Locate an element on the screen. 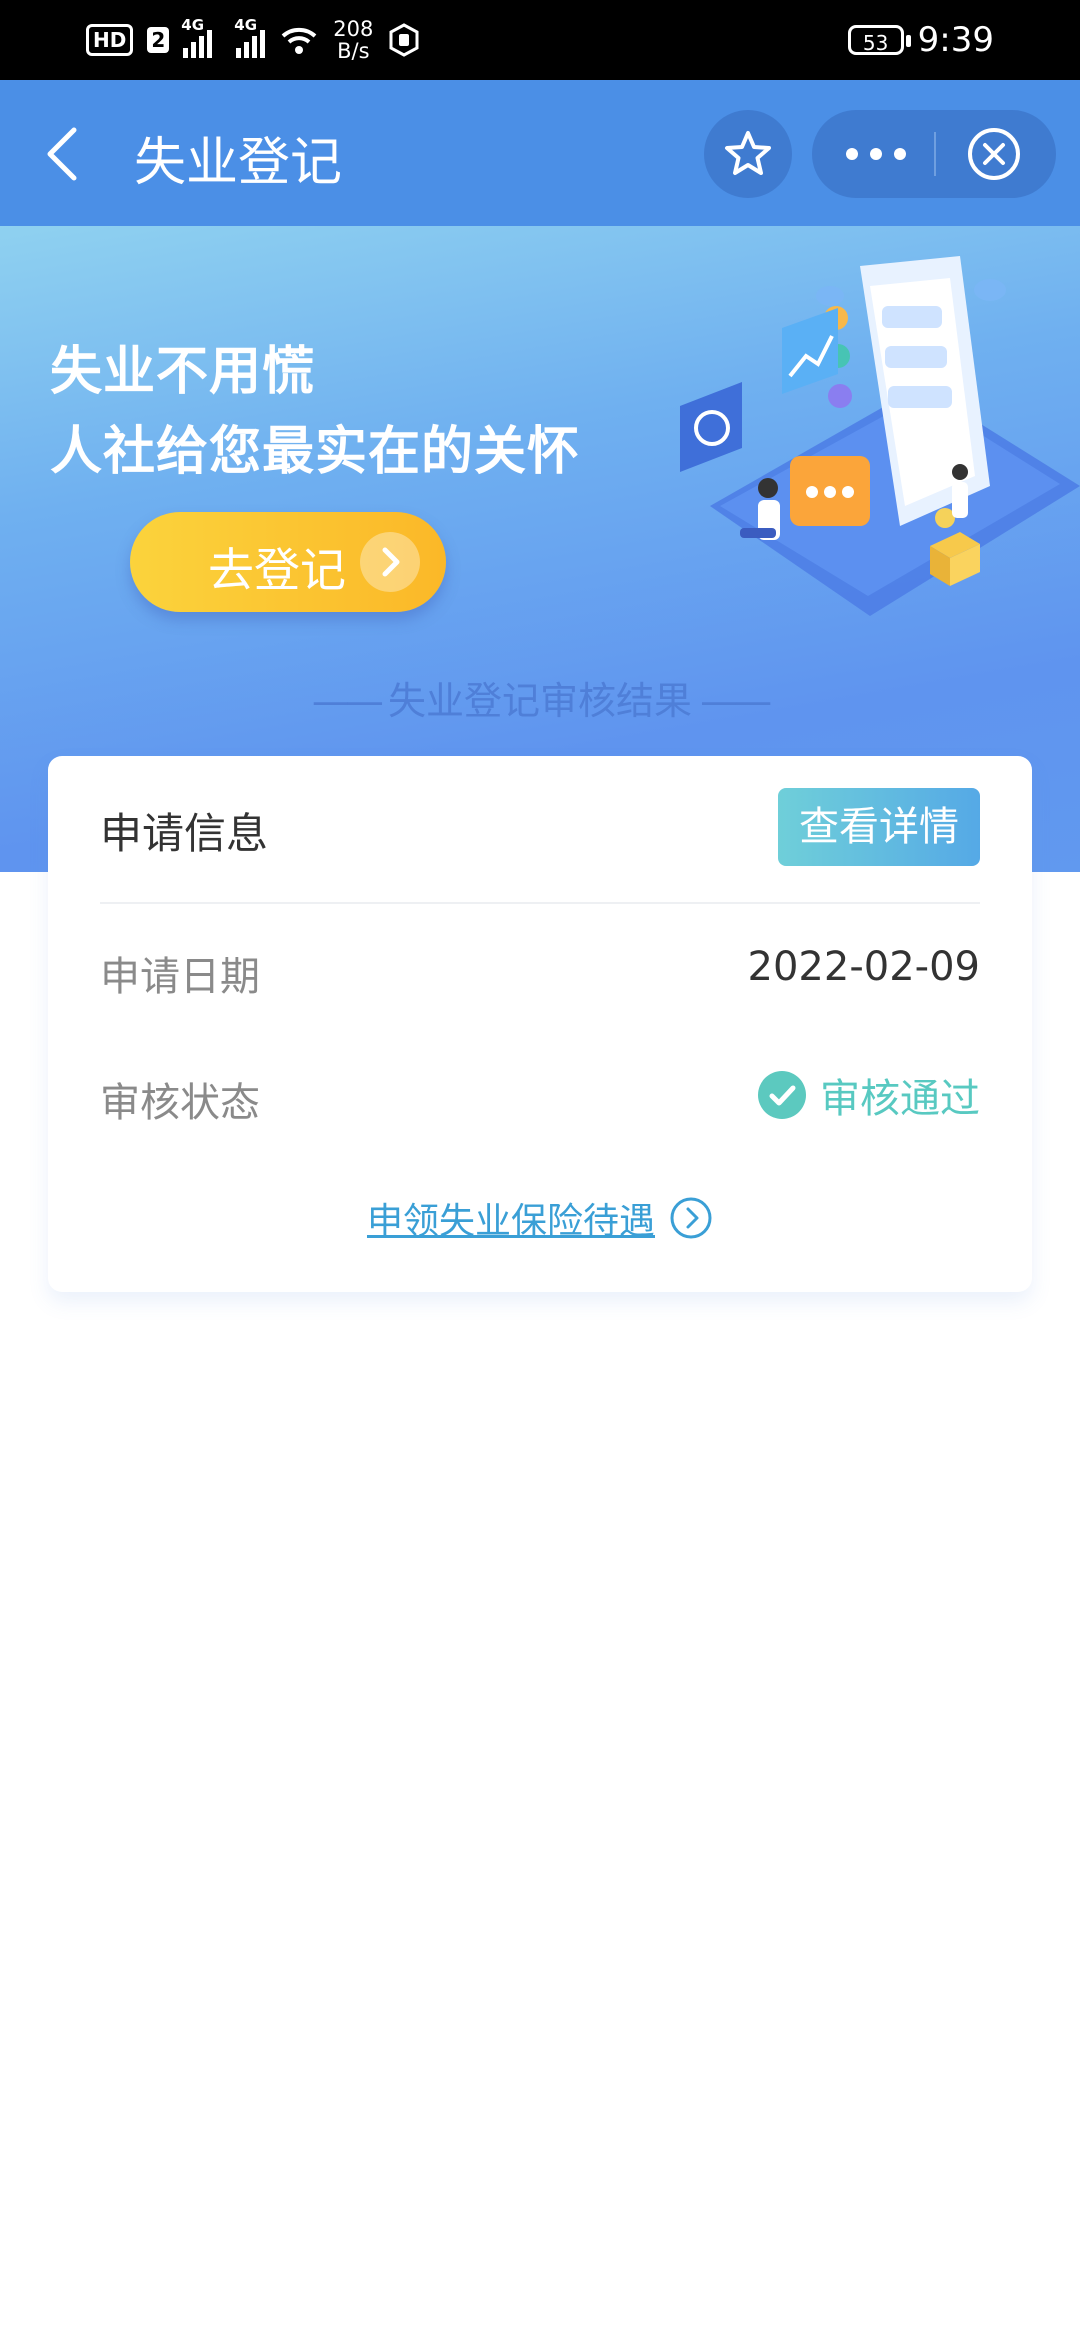 The image size is (1080, 2340). divider is located at coordinates (540, 903).